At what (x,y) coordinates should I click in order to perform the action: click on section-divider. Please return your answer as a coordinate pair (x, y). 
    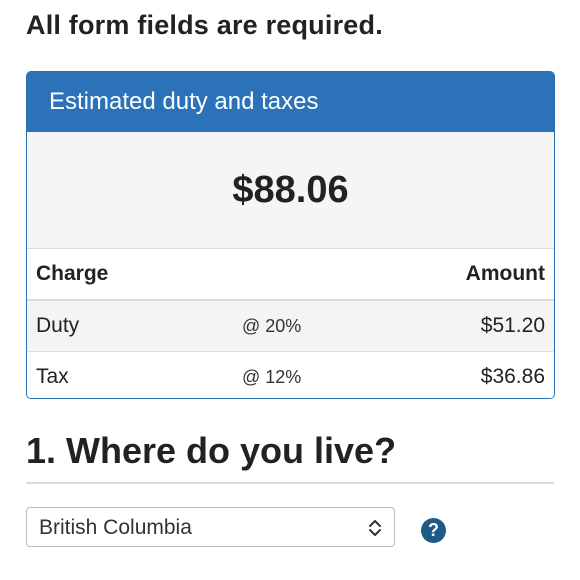
    Looking at the image, I should click on (290, 483).